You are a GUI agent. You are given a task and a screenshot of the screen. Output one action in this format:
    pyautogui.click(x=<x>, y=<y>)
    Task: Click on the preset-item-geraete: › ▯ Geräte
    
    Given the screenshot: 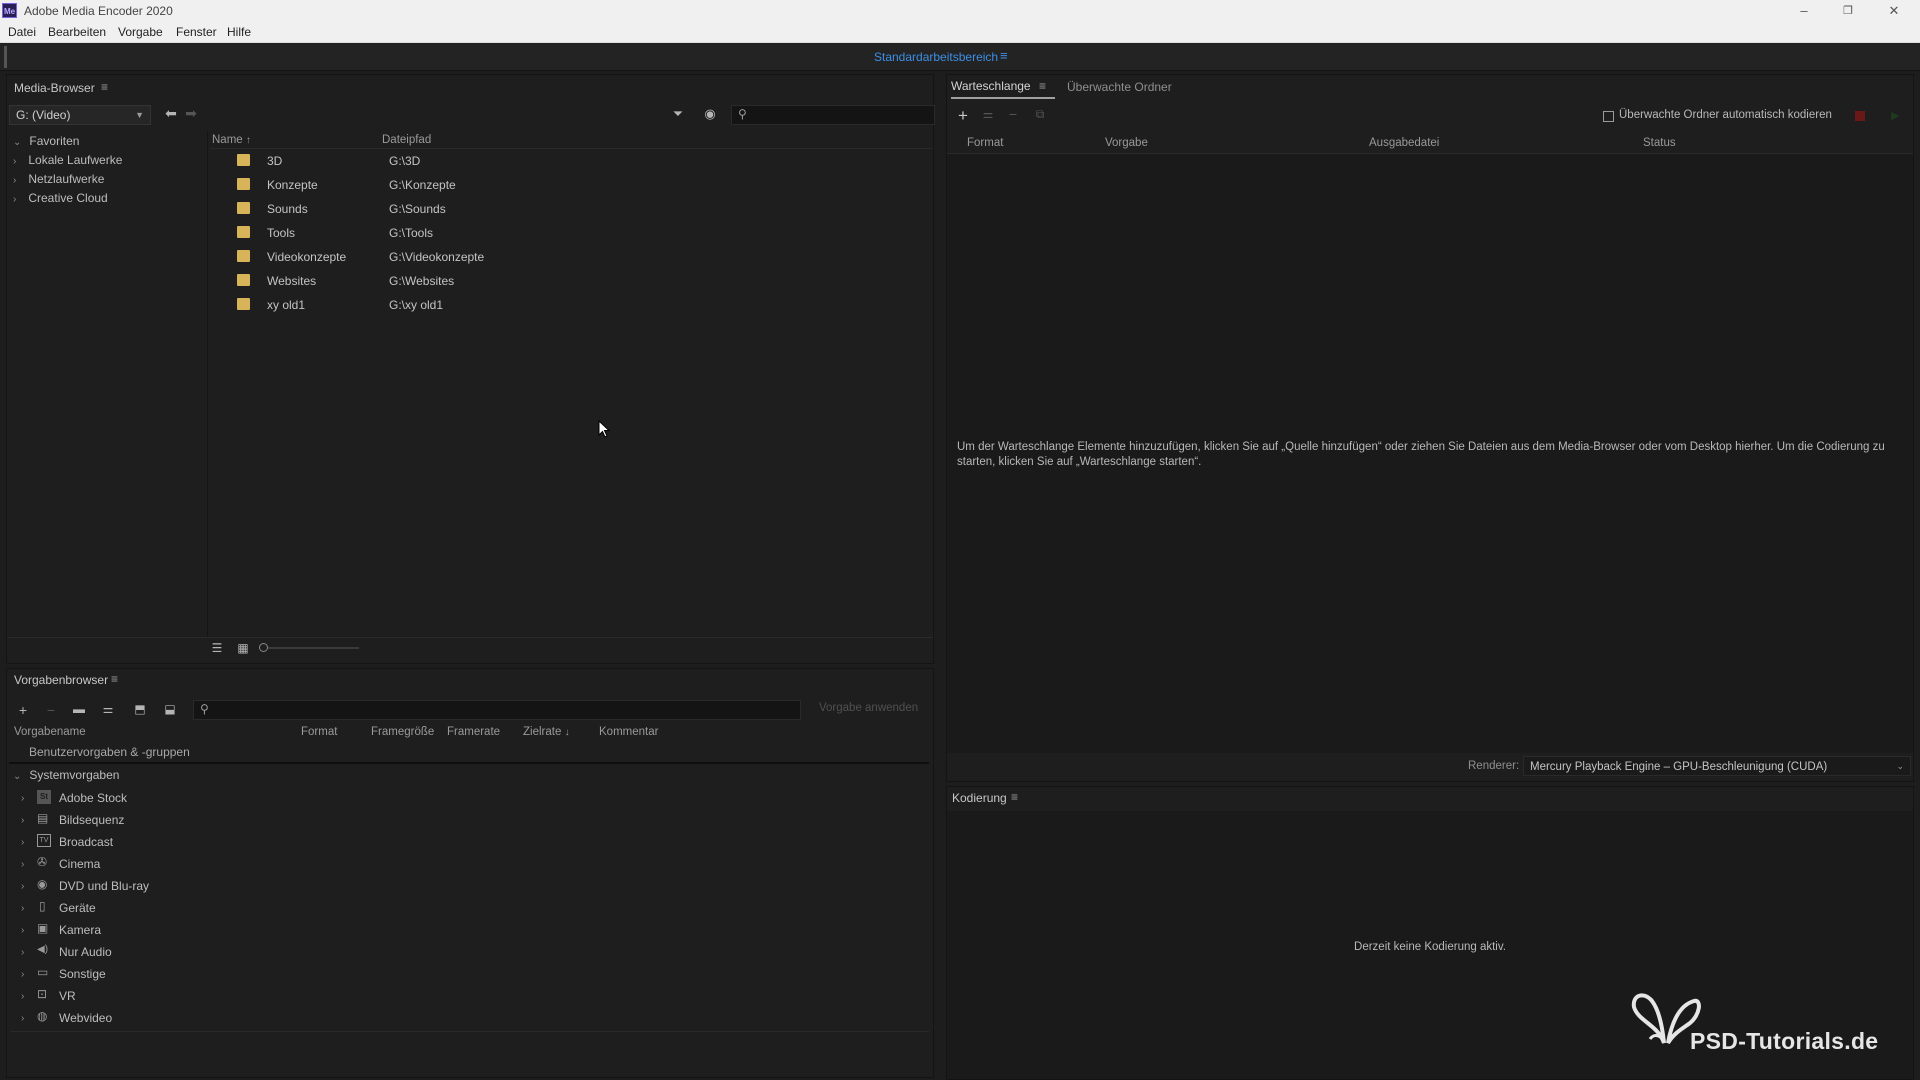 What is the action you would take?
    pyautogui.click(x=58, y=907)
    